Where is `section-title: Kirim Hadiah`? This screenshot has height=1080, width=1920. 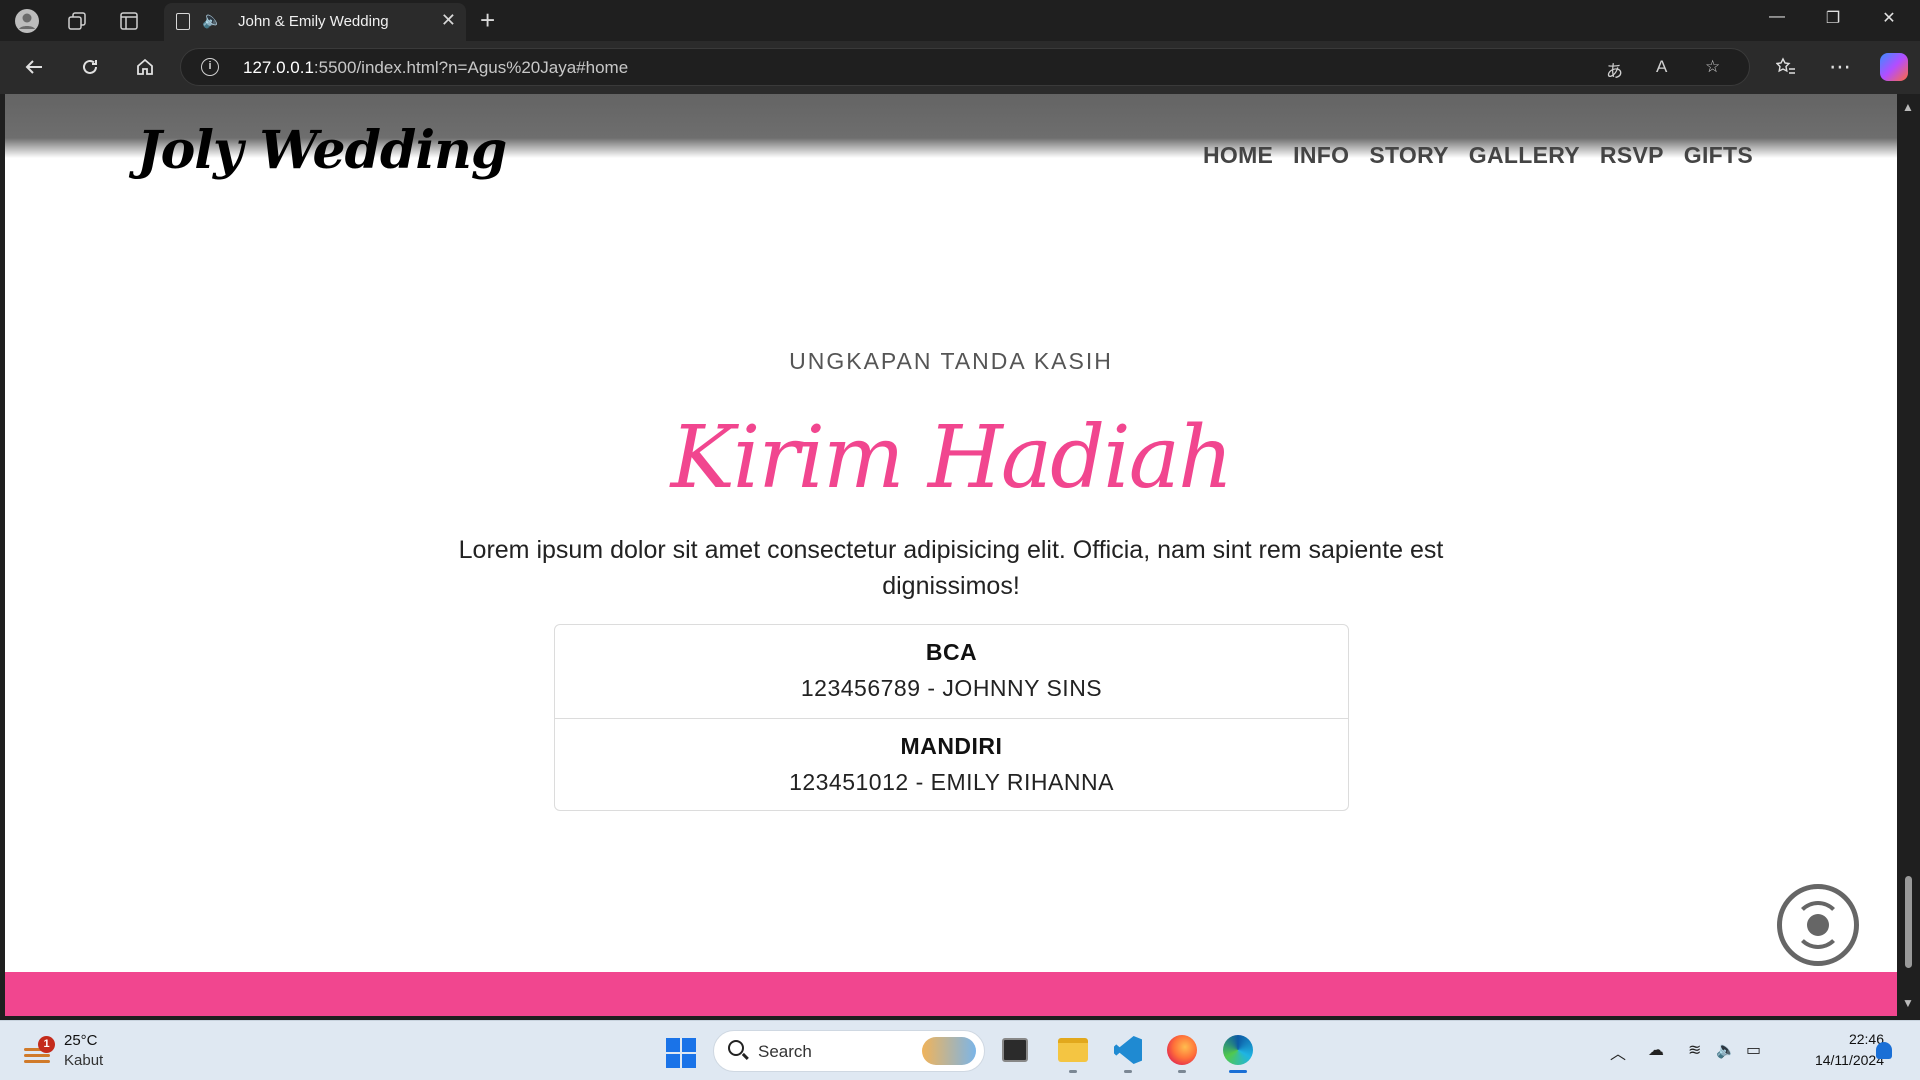 section-title: Kirim Hadiah is located at coordinates (952, 458).